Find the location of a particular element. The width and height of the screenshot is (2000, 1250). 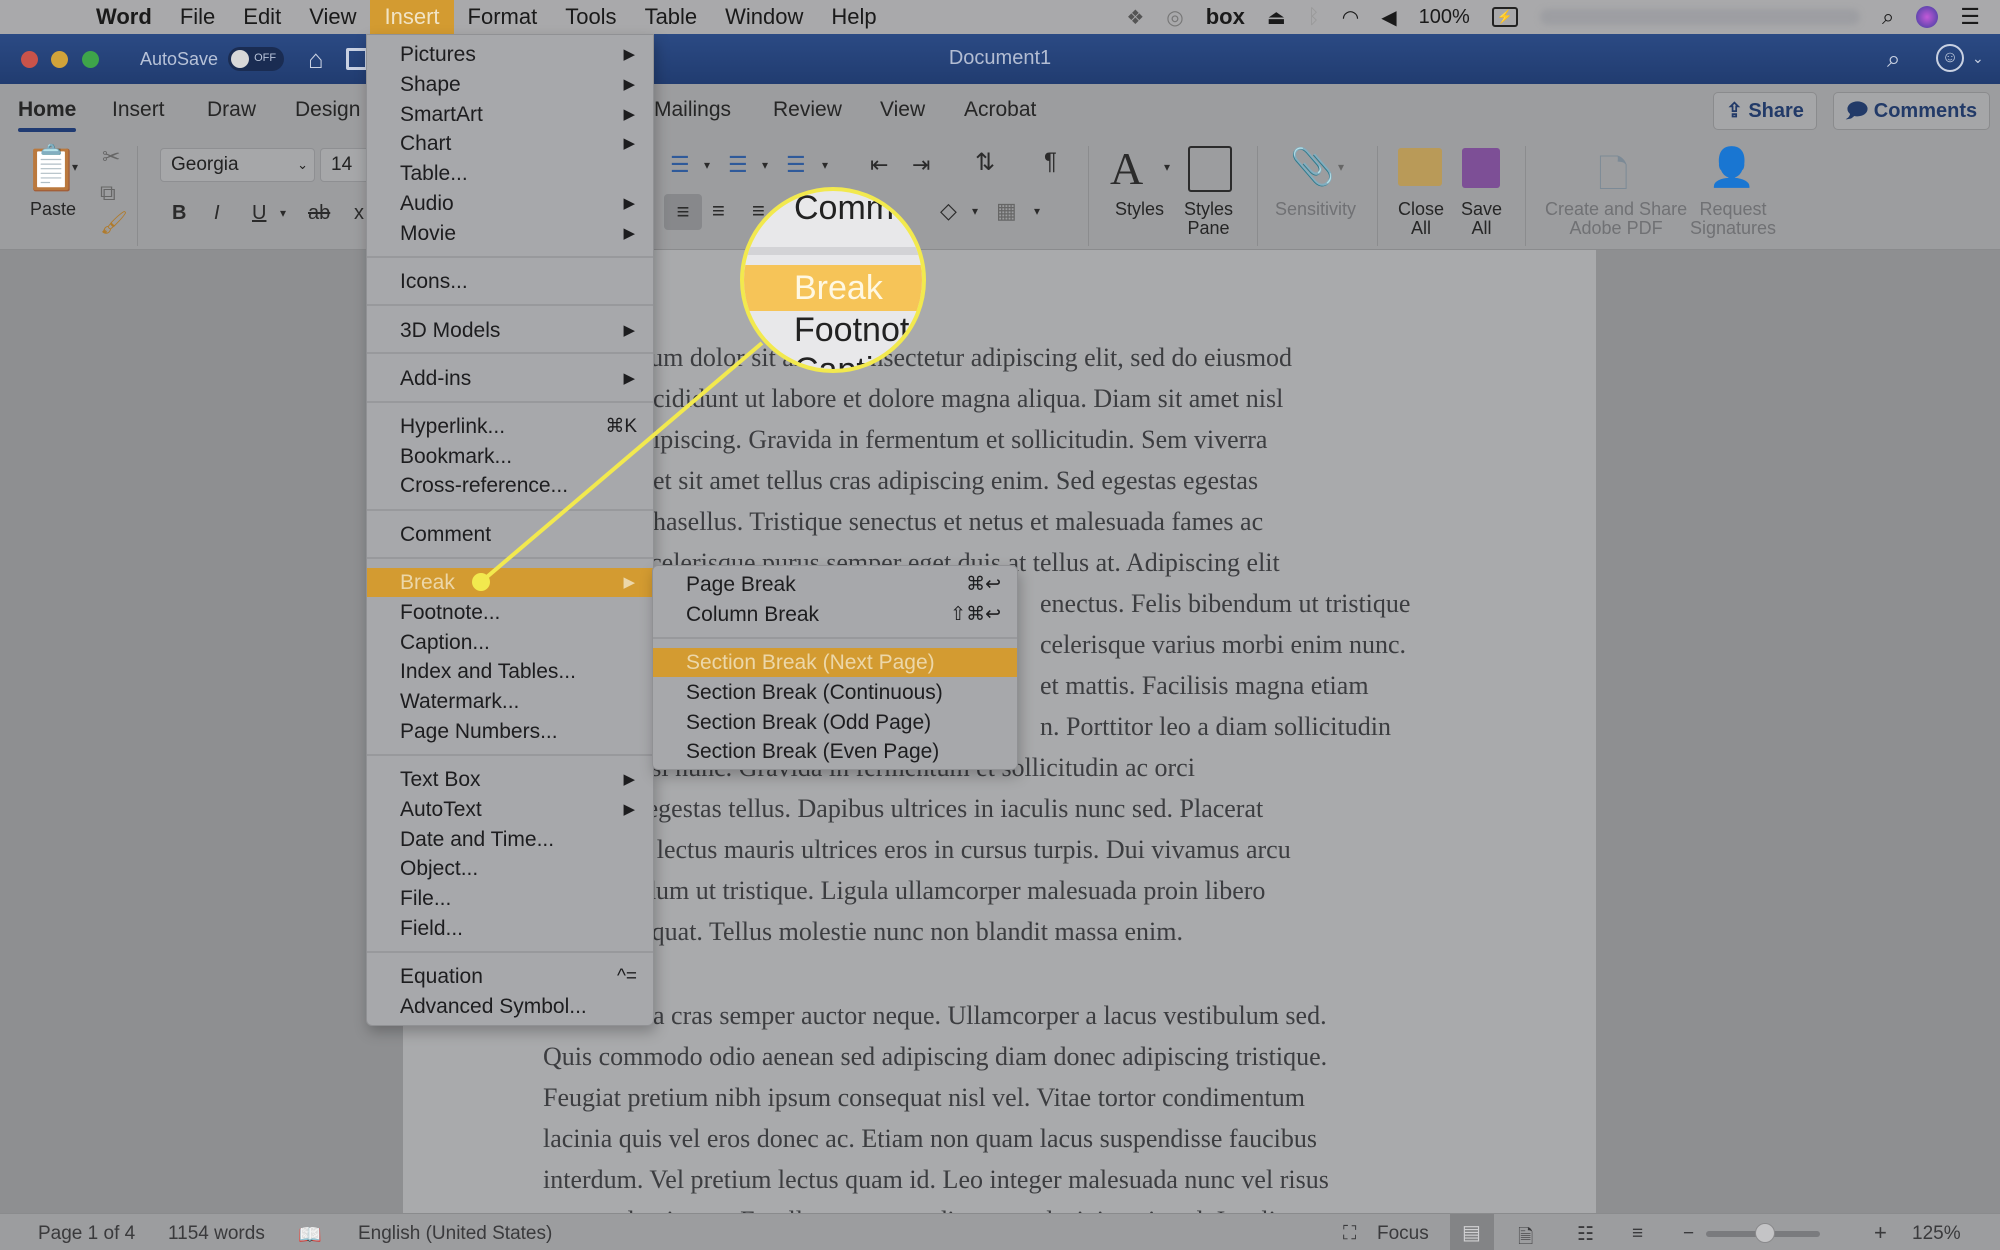

copy-icon: ⧉ is located at coordinates (108, 193).